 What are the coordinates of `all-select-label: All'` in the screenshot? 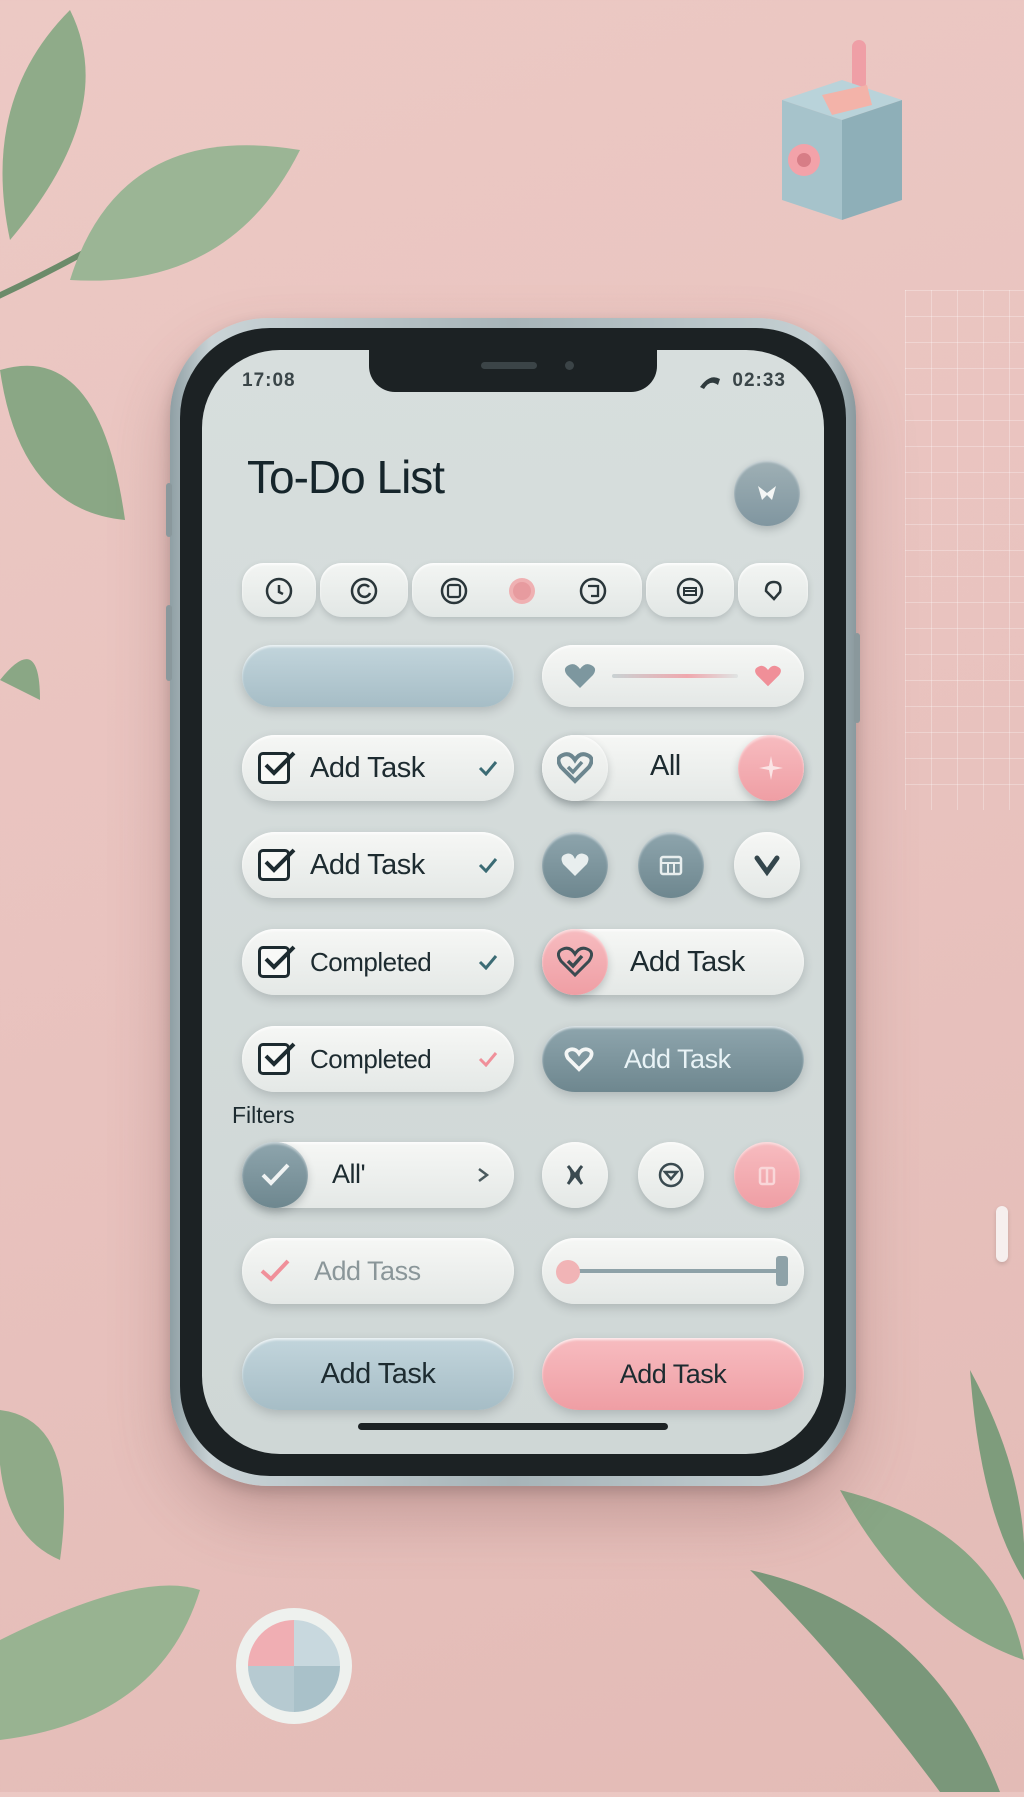 It's located at (349, 1174).